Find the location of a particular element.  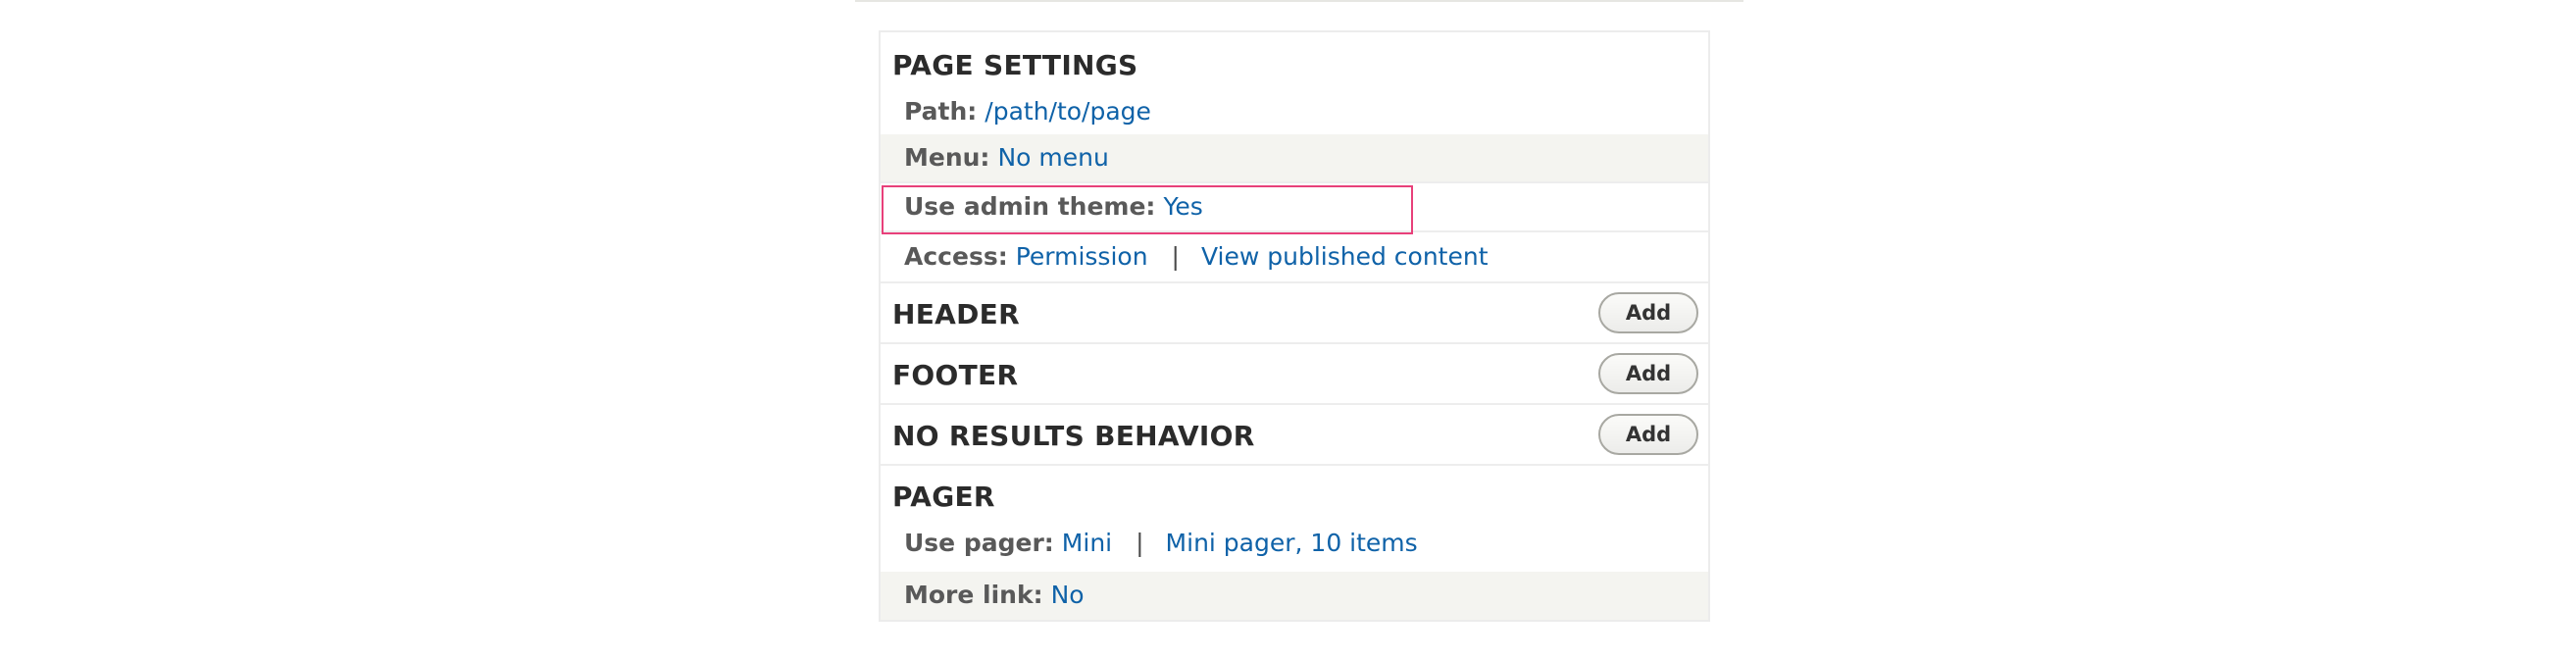

header-add-button: Add is located at coordinates (1648, 312).